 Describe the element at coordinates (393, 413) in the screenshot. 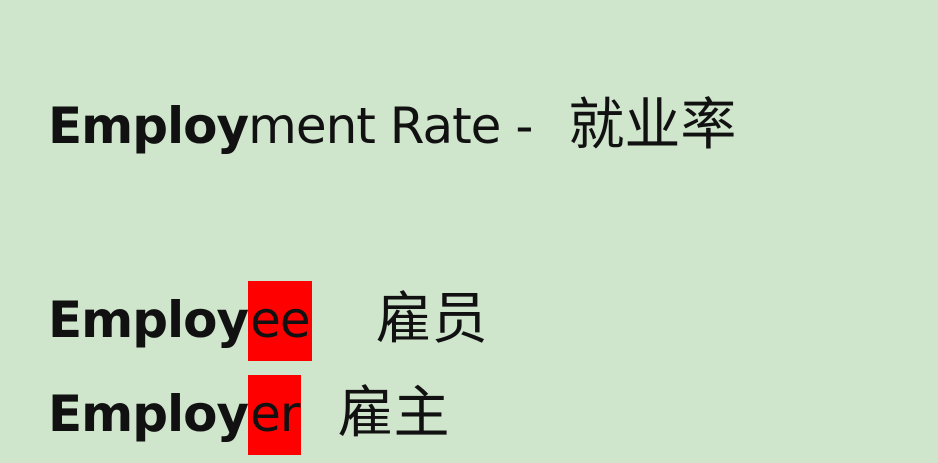

I see `employer-chinese: 雇主` at that location.